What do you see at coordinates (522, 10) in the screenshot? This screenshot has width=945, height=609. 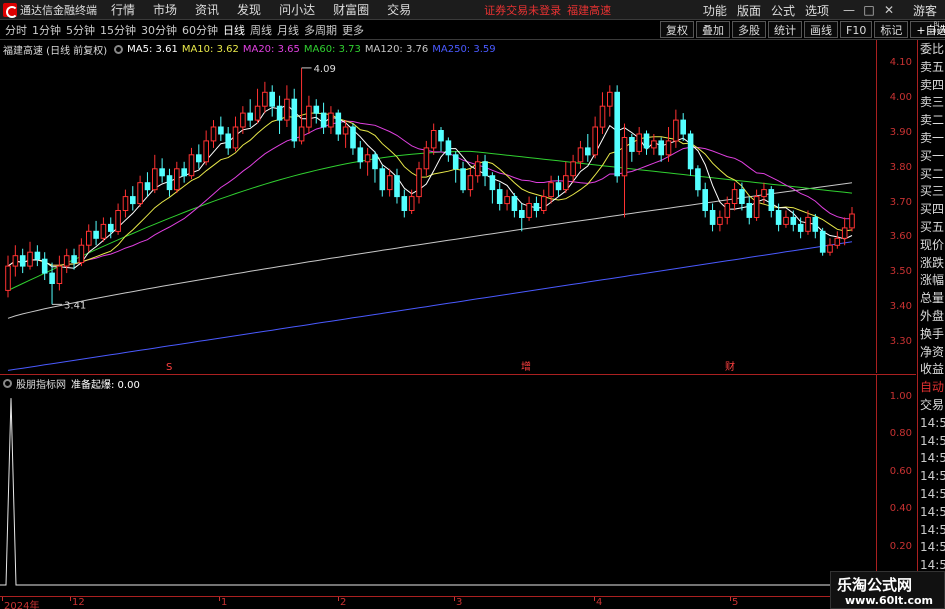 I see `login-status: 证券交易未登录` at bounding box center [522, 10].